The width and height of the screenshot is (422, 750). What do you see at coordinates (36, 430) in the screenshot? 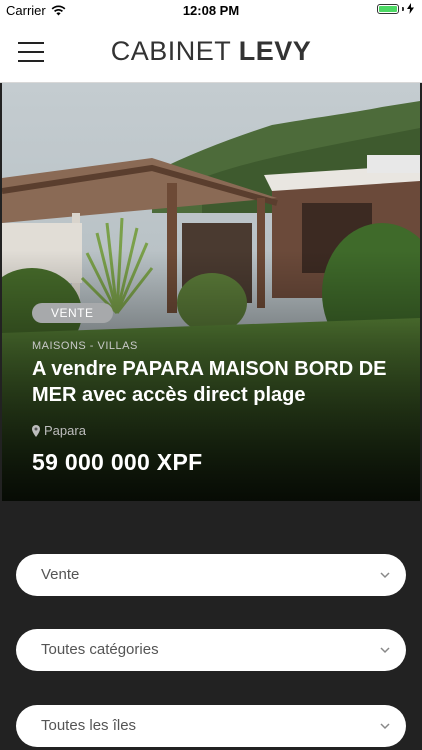
I see `location-pin-icon` at bounding box center [36, 430].